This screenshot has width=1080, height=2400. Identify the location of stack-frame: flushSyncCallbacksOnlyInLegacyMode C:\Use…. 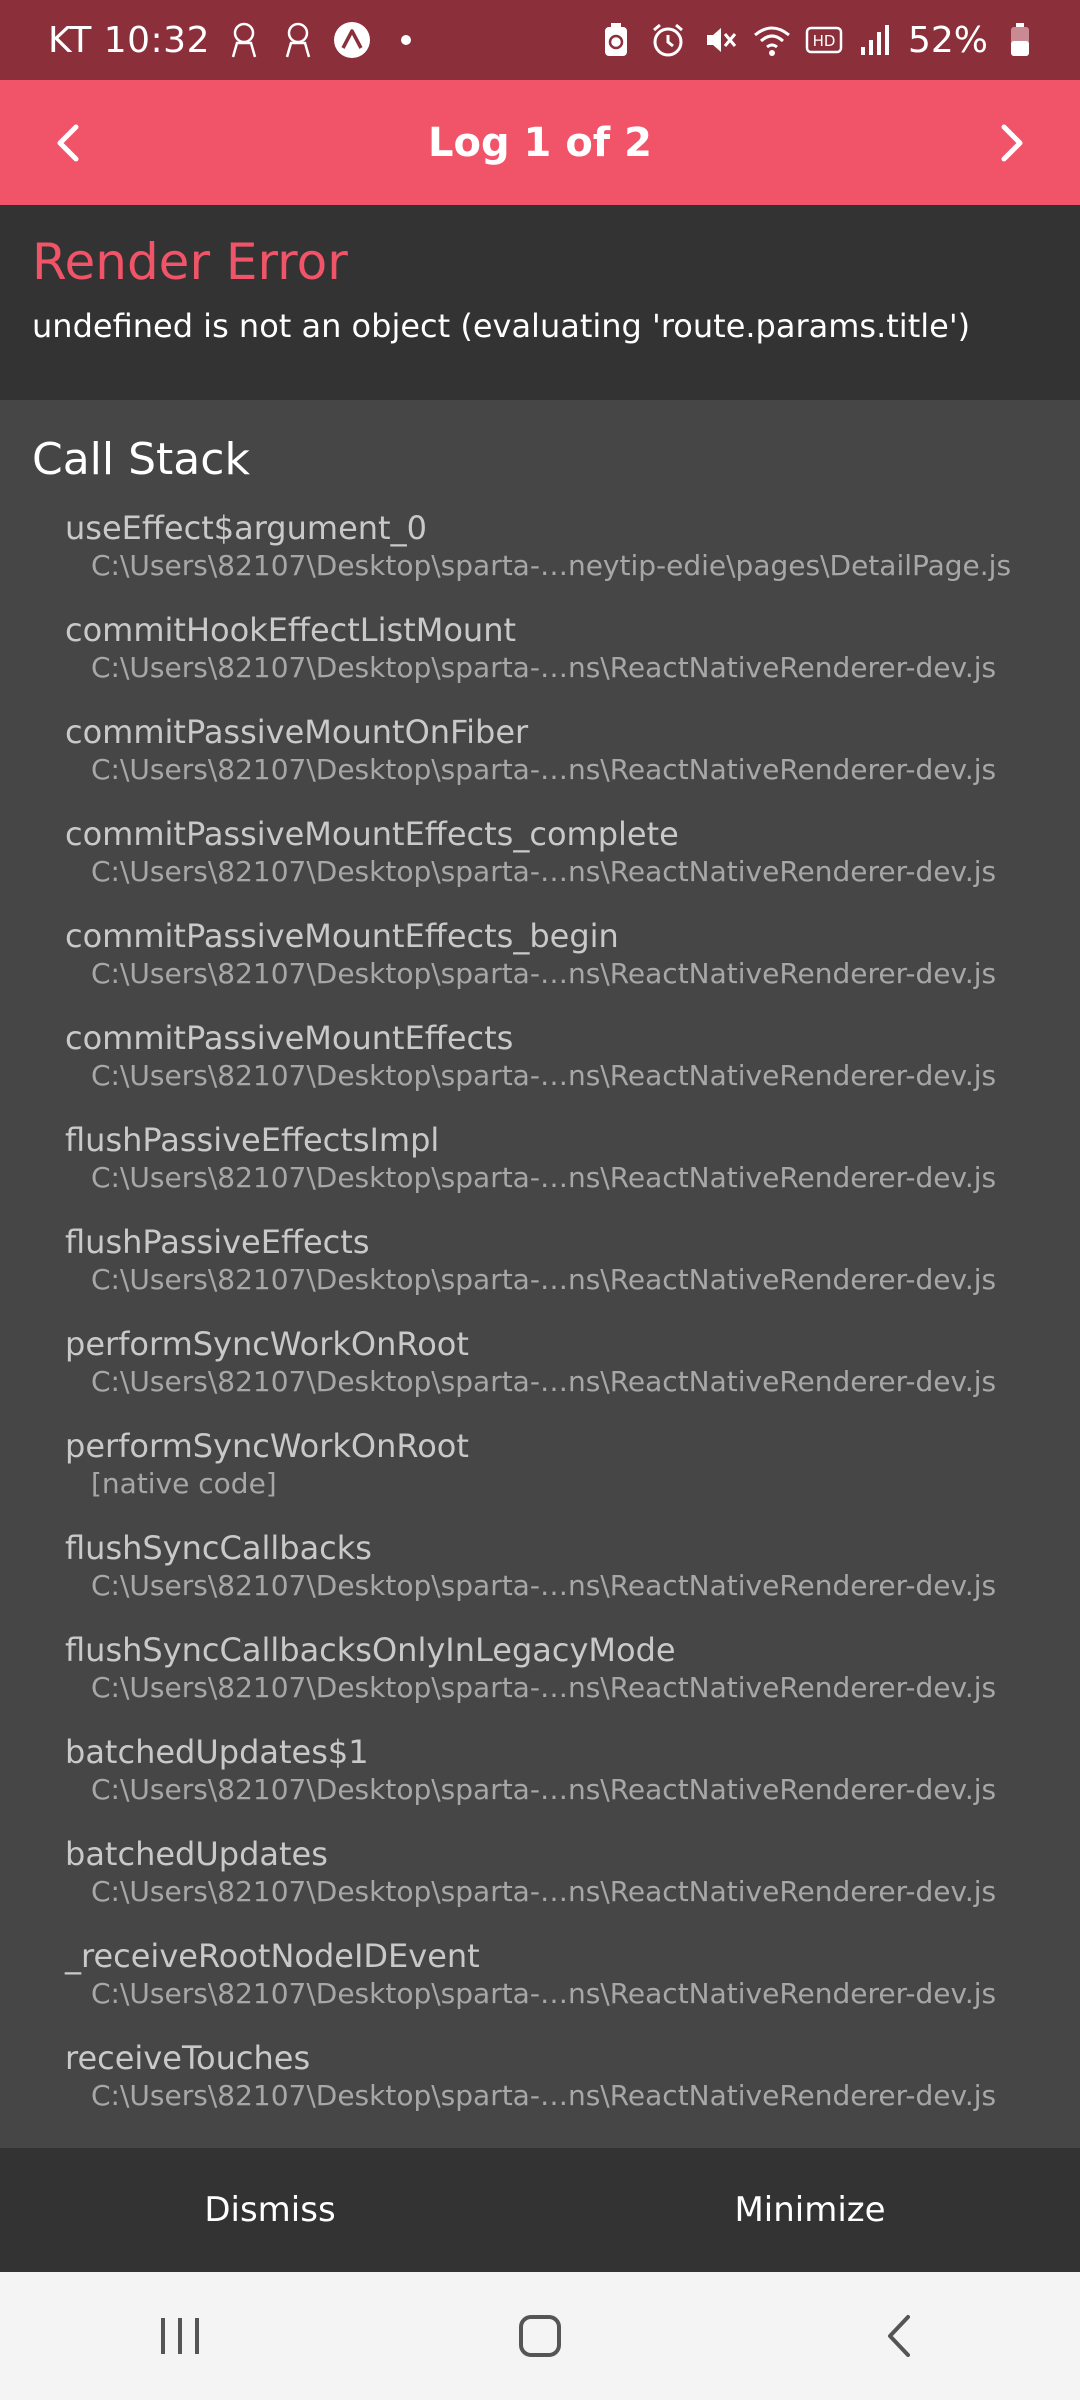
(540, 1681).